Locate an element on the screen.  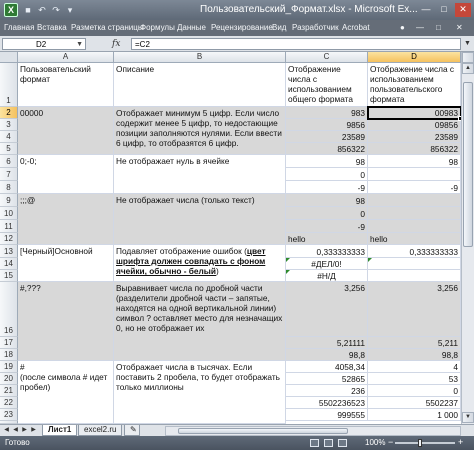
column-header-c: C is located at coordinates (327, 57).